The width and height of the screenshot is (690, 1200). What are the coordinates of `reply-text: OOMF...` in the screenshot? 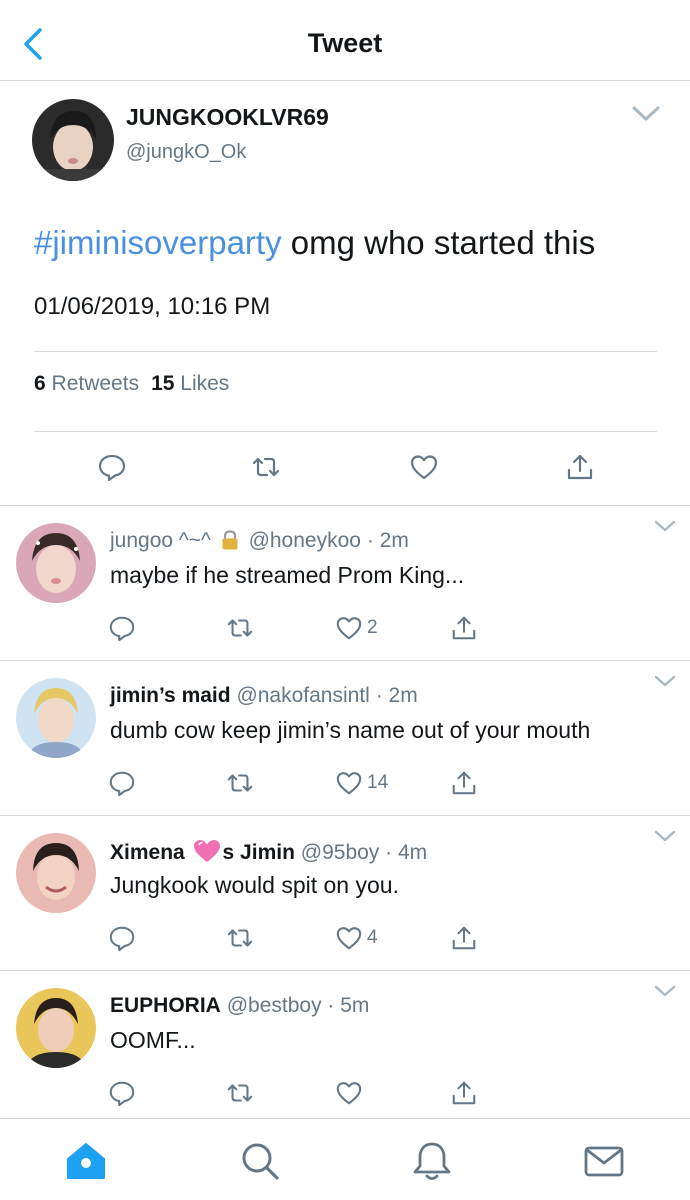 It's located at (153, 1040).